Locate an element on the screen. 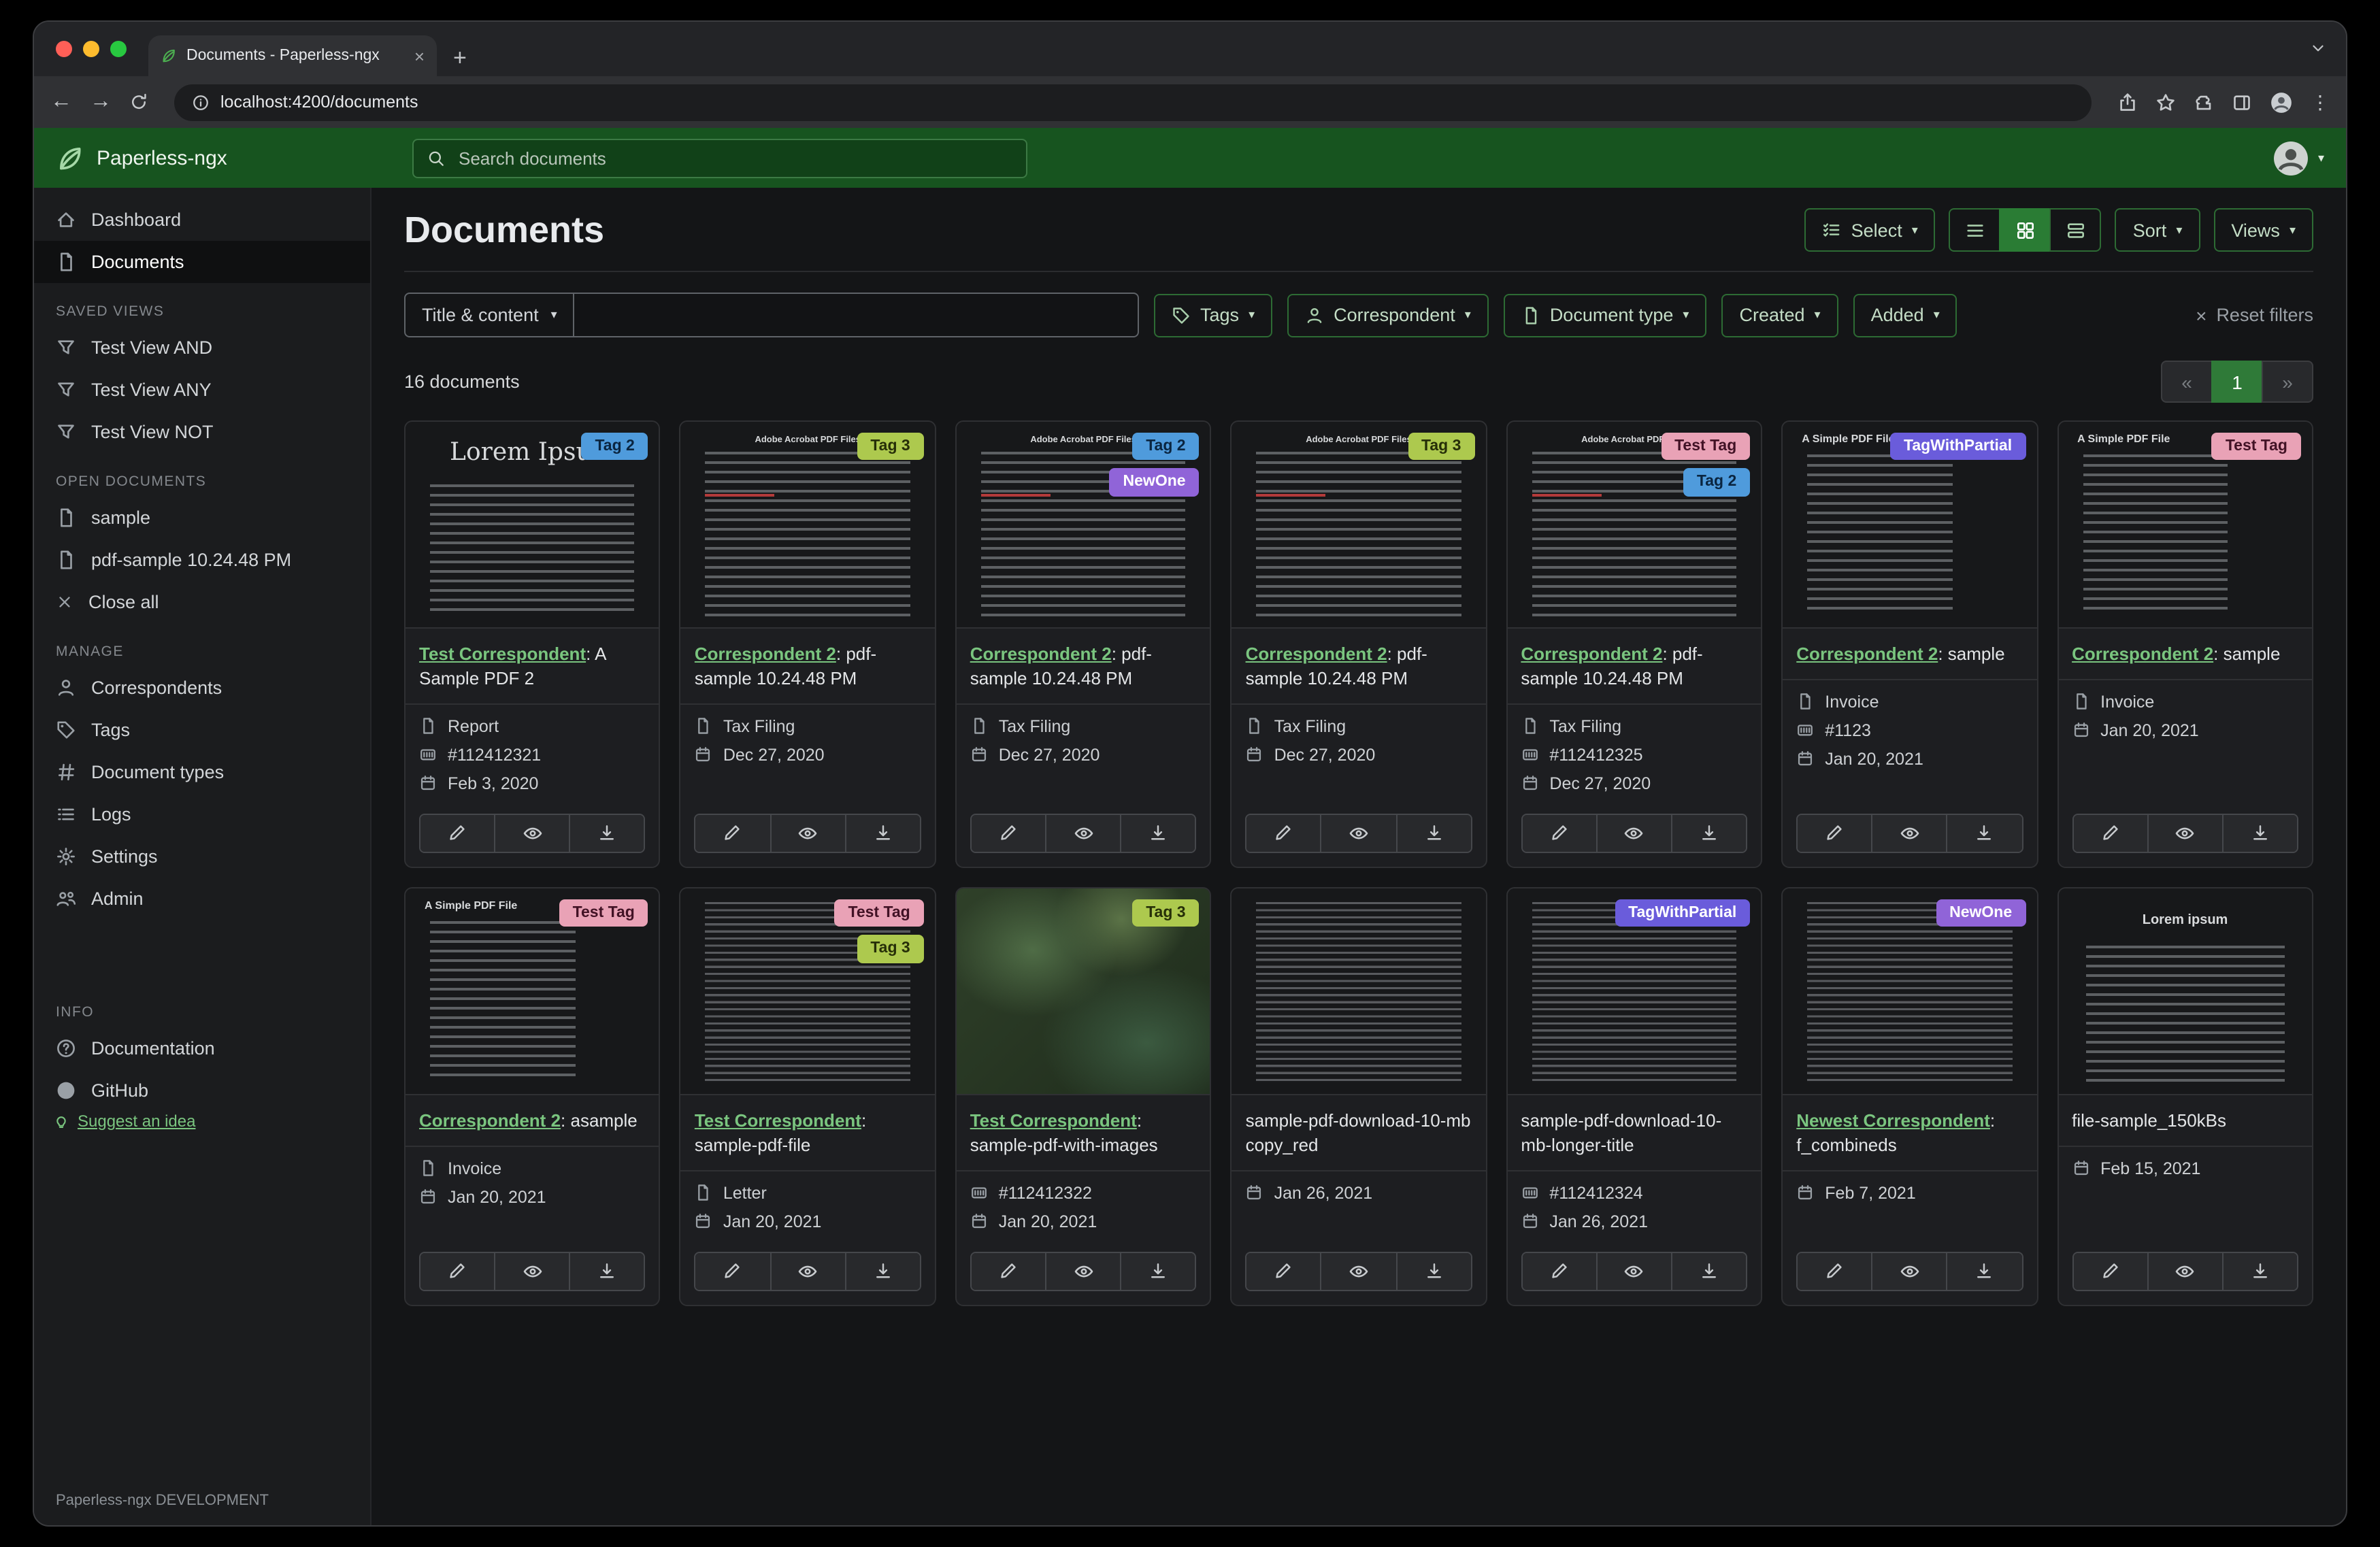  app-brand: Paperless-ngx is located at coordinates (234, 158).